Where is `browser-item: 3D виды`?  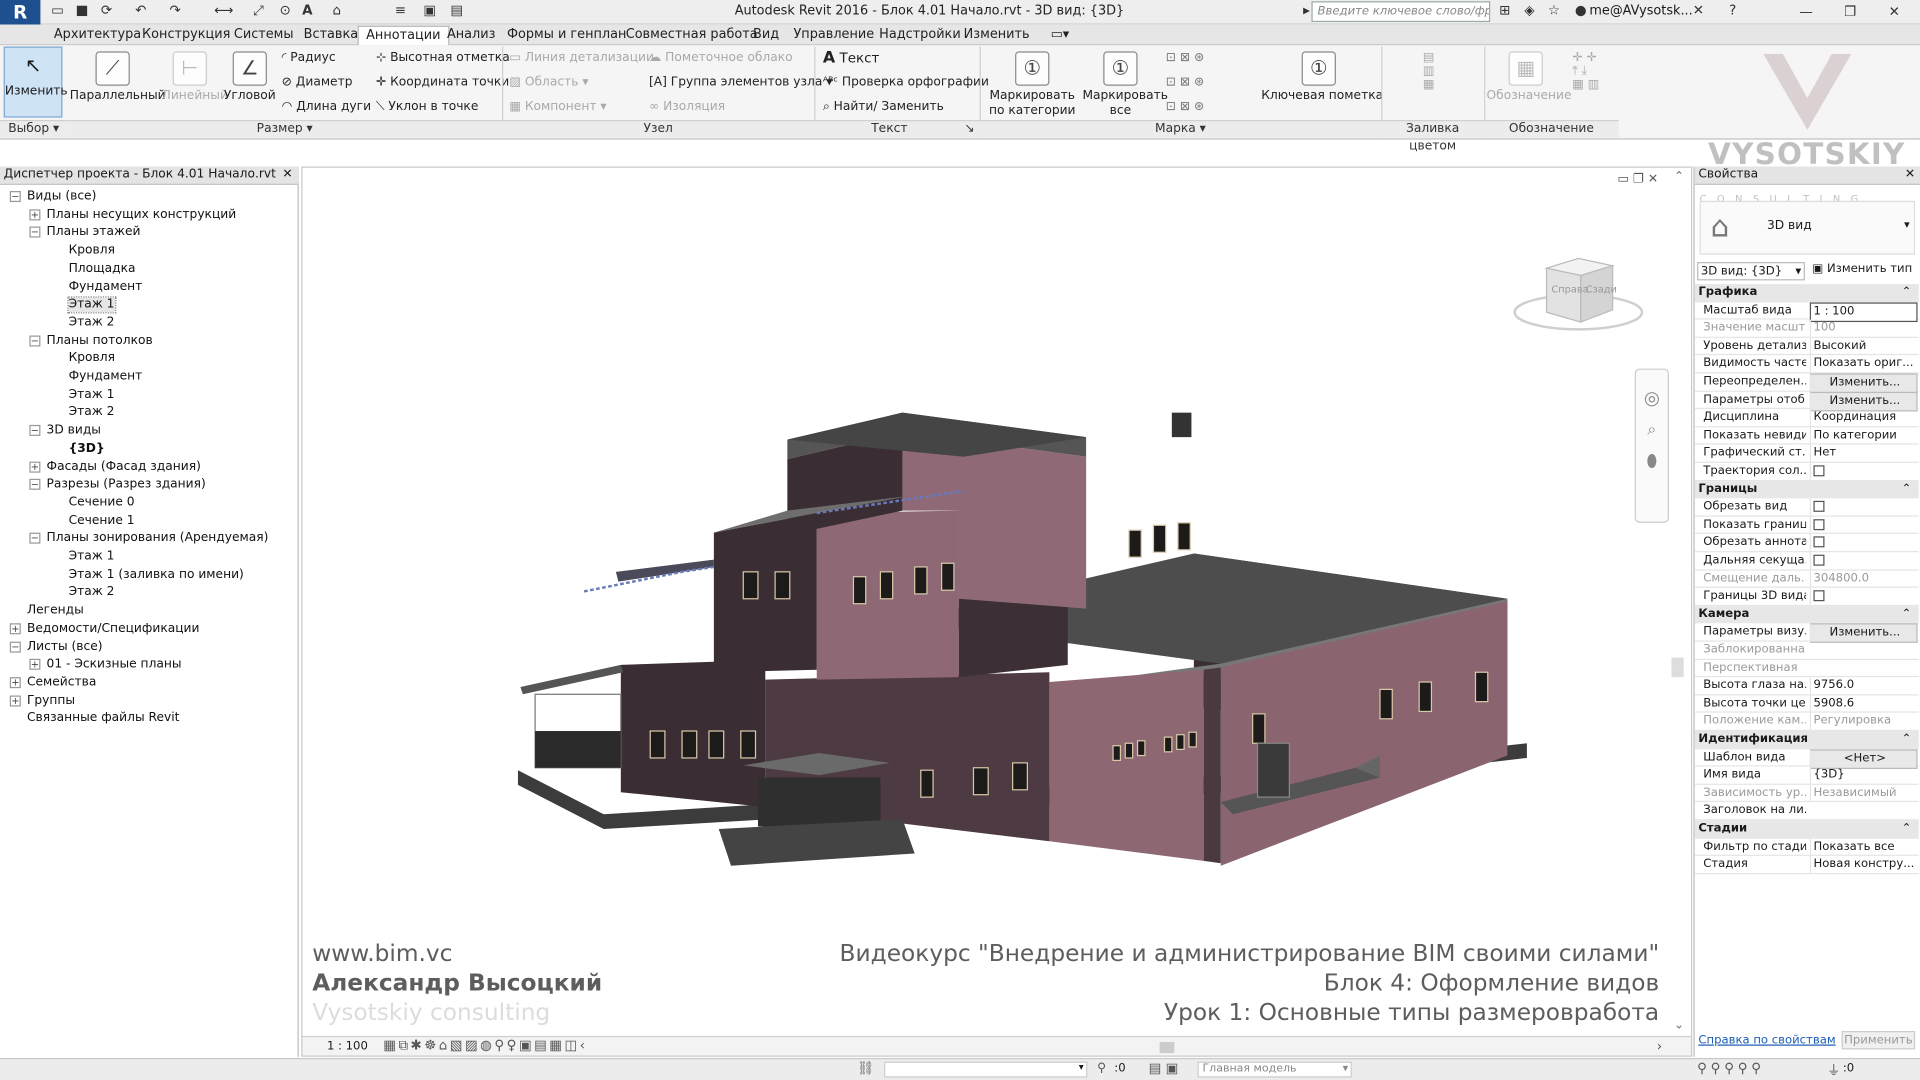 browser-item: 3D виды is located at coordinates (74, 431).